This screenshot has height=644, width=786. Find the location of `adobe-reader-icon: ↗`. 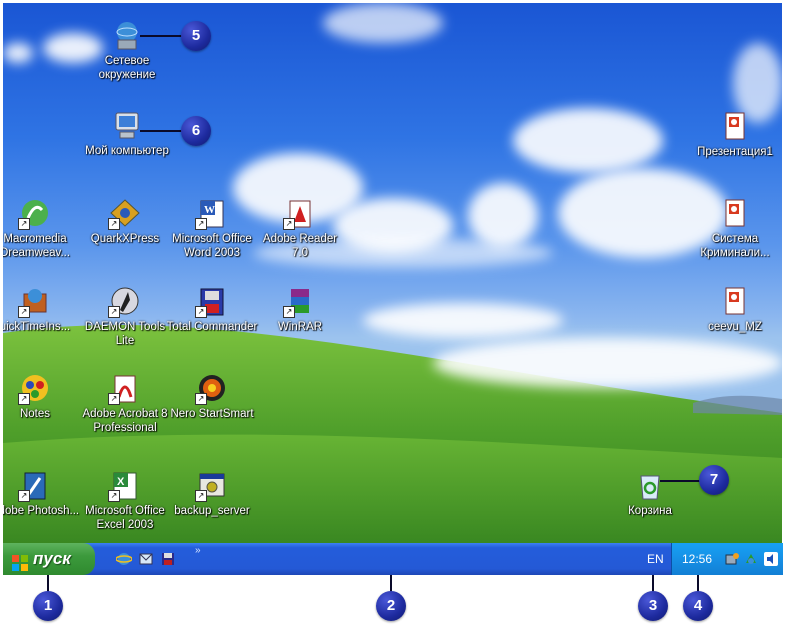

adobe-reader-icon: ↗ is located at coordinates (300, 214).